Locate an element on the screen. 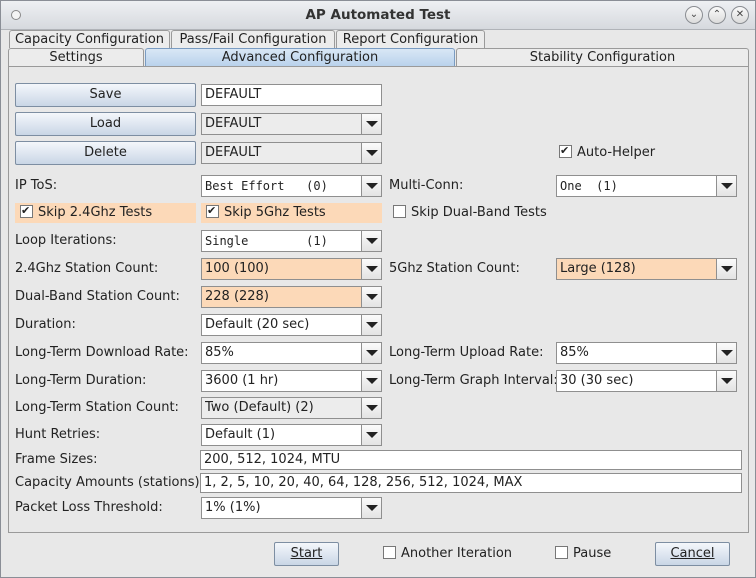  skip-dual-band-checkbox: Skip Dual-Band Tests is located at coordinates (470, 213).